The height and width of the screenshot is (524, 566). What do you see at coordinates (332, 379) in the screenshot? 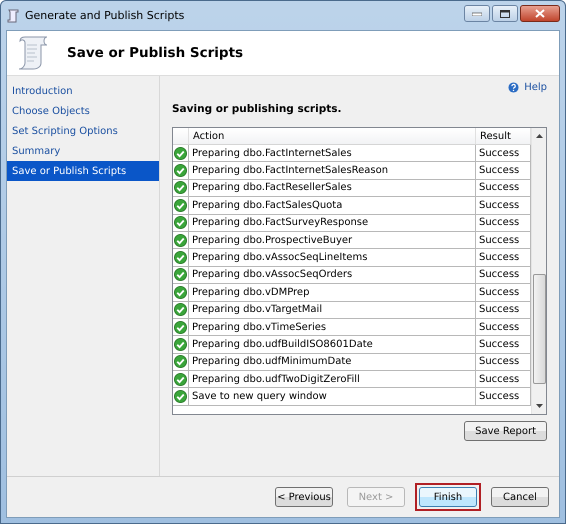
I see `table-cell: Preparing dbo.udfTwoDigitZeroFill` at bounding box center [332, 379].